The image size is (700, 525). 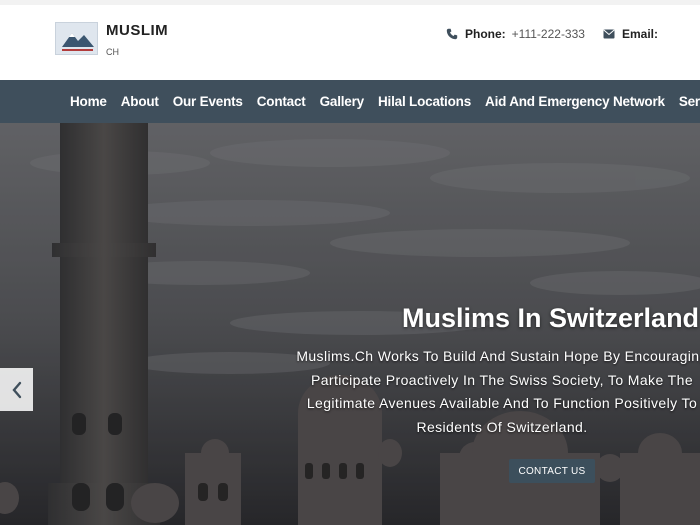 I want to click on slider-prev-button, so click(x=16, y=389).